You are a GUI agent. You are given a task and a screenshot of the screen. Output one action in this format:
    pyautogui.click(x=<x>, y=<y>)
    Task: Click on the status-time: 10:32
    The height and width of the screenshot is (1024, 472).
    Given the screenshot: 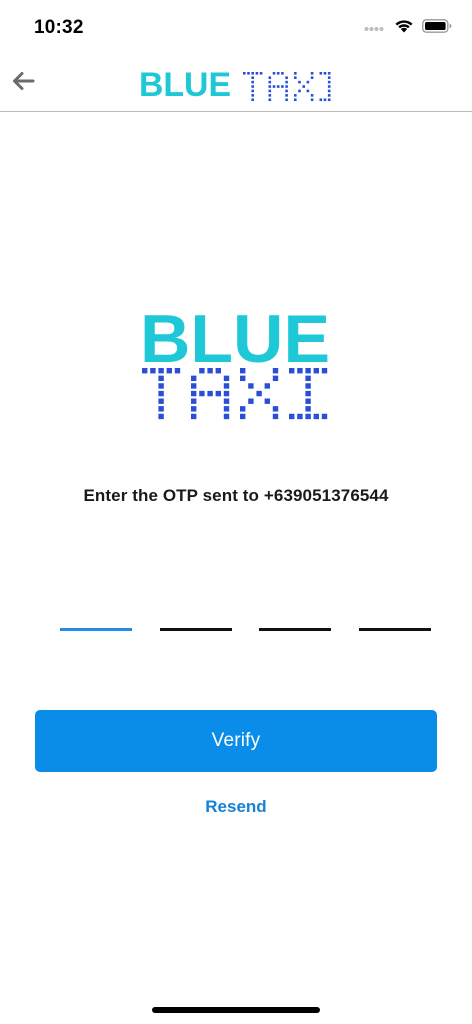 What is the action you would take?
    pyautogui.click(x=59, y=27)
    